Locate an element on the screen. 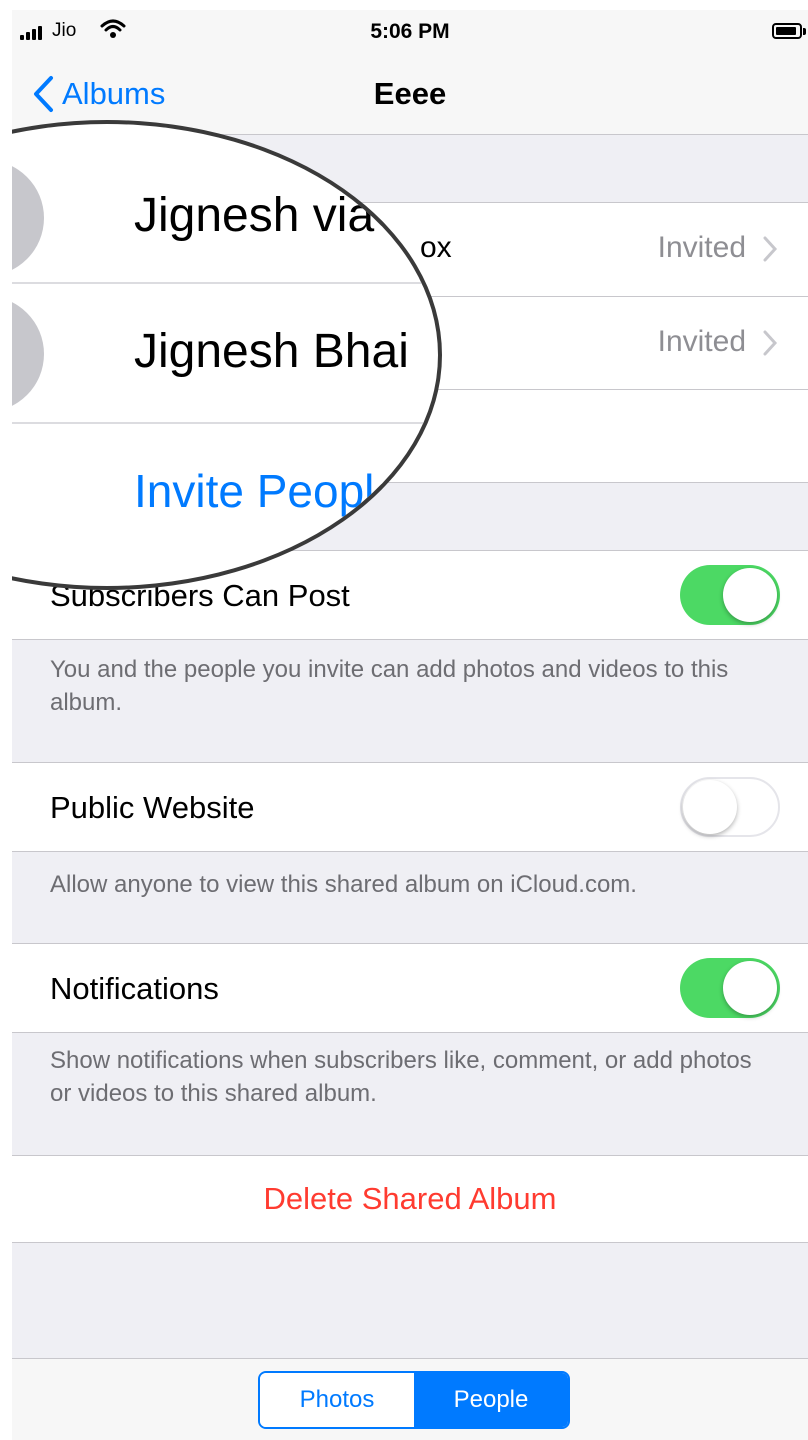  invite-people-button: Invite Peopl is located at coordinates (254, 491).